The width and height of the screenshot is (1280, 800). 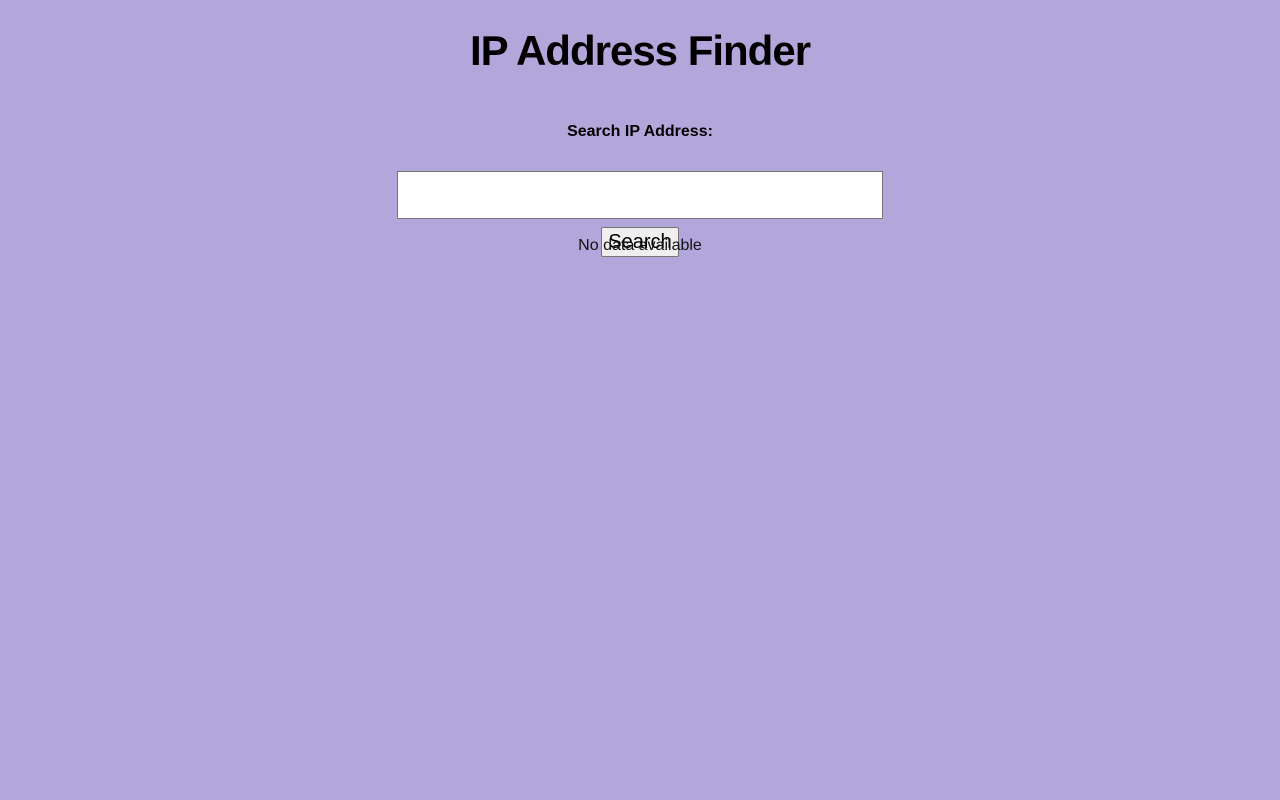 I want to click on page-title: IP Address Finder, so click(x=640, y=50).